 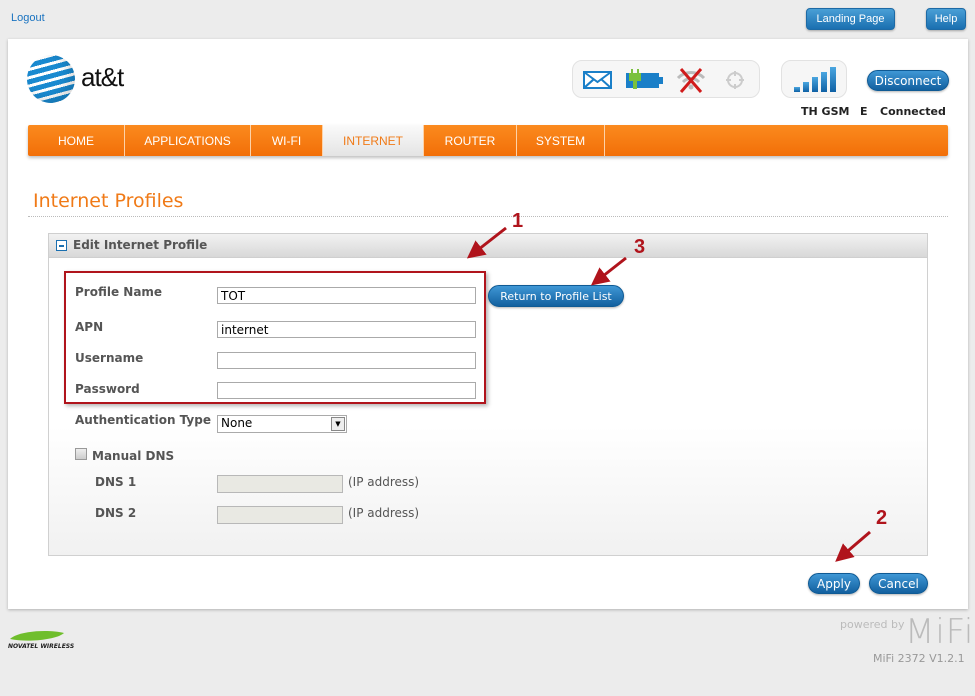 What do you see at coordinates (644, 79) in the screenshot?
I see `battery-charging-icon` at bounding box center [644, 79].